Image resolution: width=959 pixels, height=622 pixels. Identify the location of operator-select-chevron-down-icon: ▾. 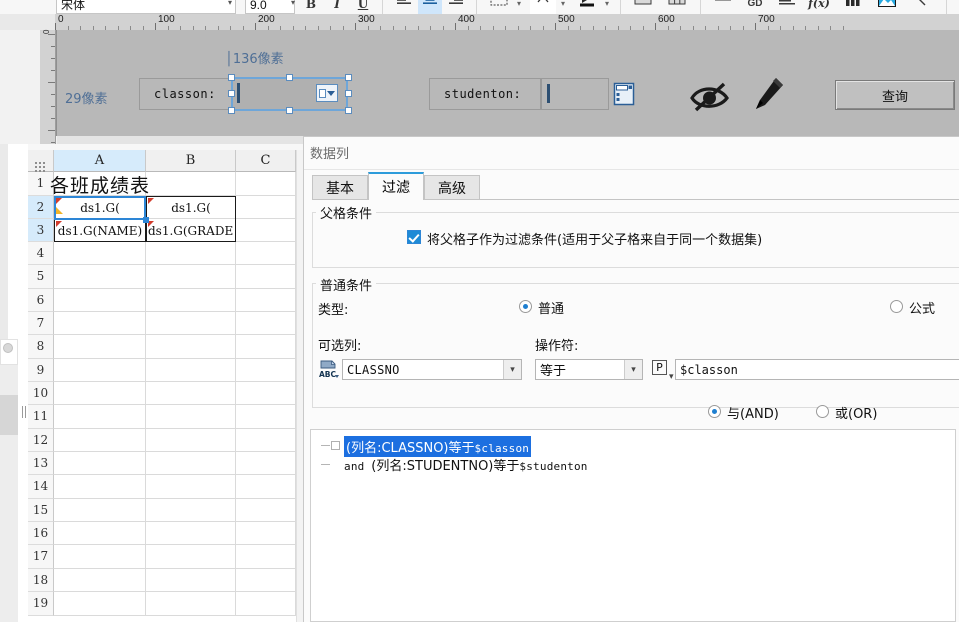
(633, 369).